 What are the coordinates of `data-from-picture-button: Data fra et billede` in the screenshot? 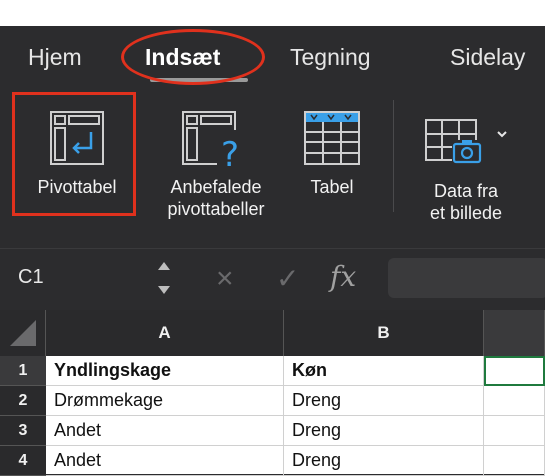 It's located at (466, 171).